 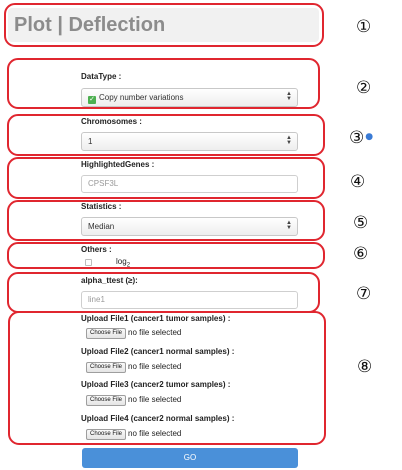 What do you see at coordinates (101, 206) in the screenshot?
I see `statistics-label: Statistics :` at bounding box center [101, 206].